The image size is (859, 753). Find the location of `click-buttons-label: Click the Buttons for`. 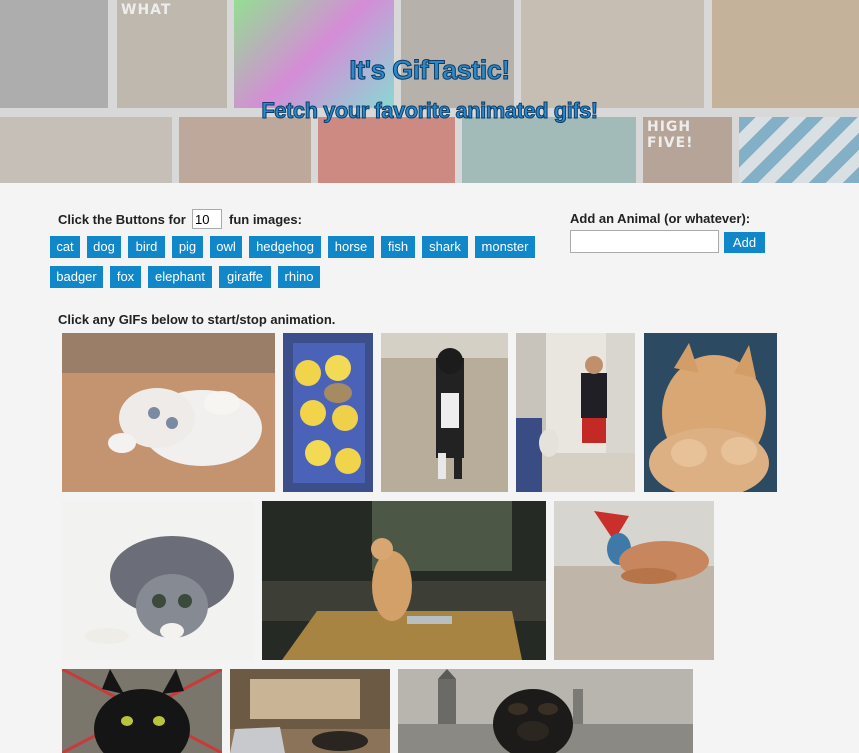

click-buttons-label: Click the Buttons for is located at coordinates (122, 219).